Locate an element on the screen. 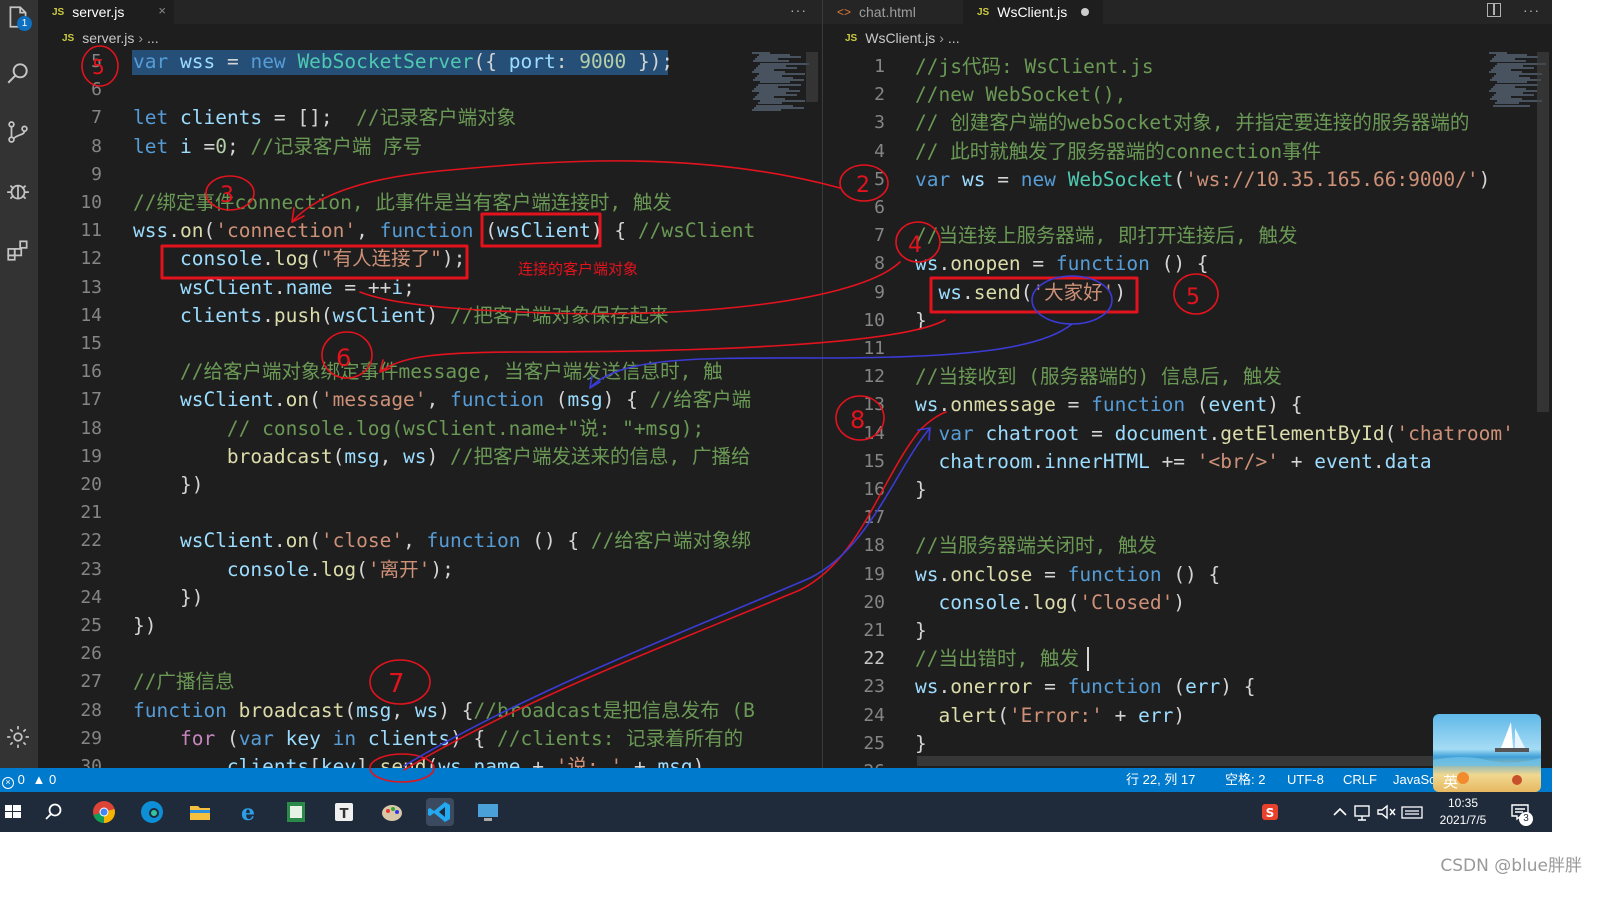 The image size is (1600, 900). typora-icon: T is located at coordinates (344, 812).